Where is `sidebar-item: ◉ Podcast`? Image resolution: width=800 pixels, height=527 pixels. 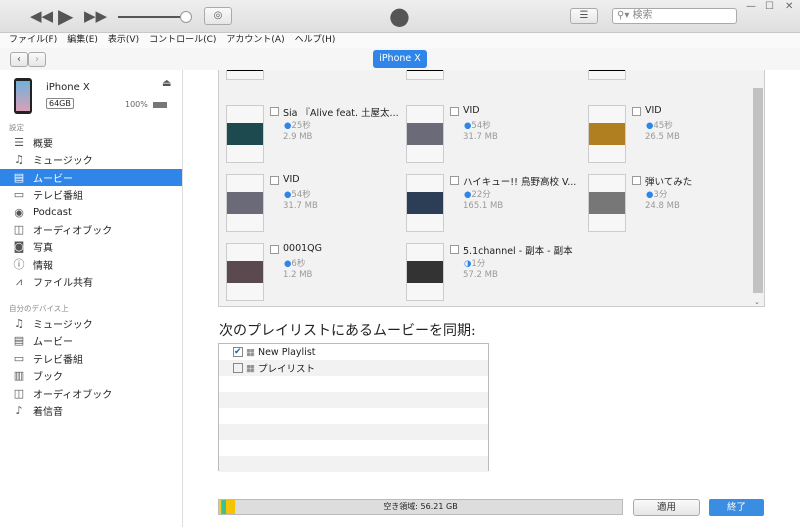 sidebar-item: ◉ Podcast is located at coordinates (91, 212).